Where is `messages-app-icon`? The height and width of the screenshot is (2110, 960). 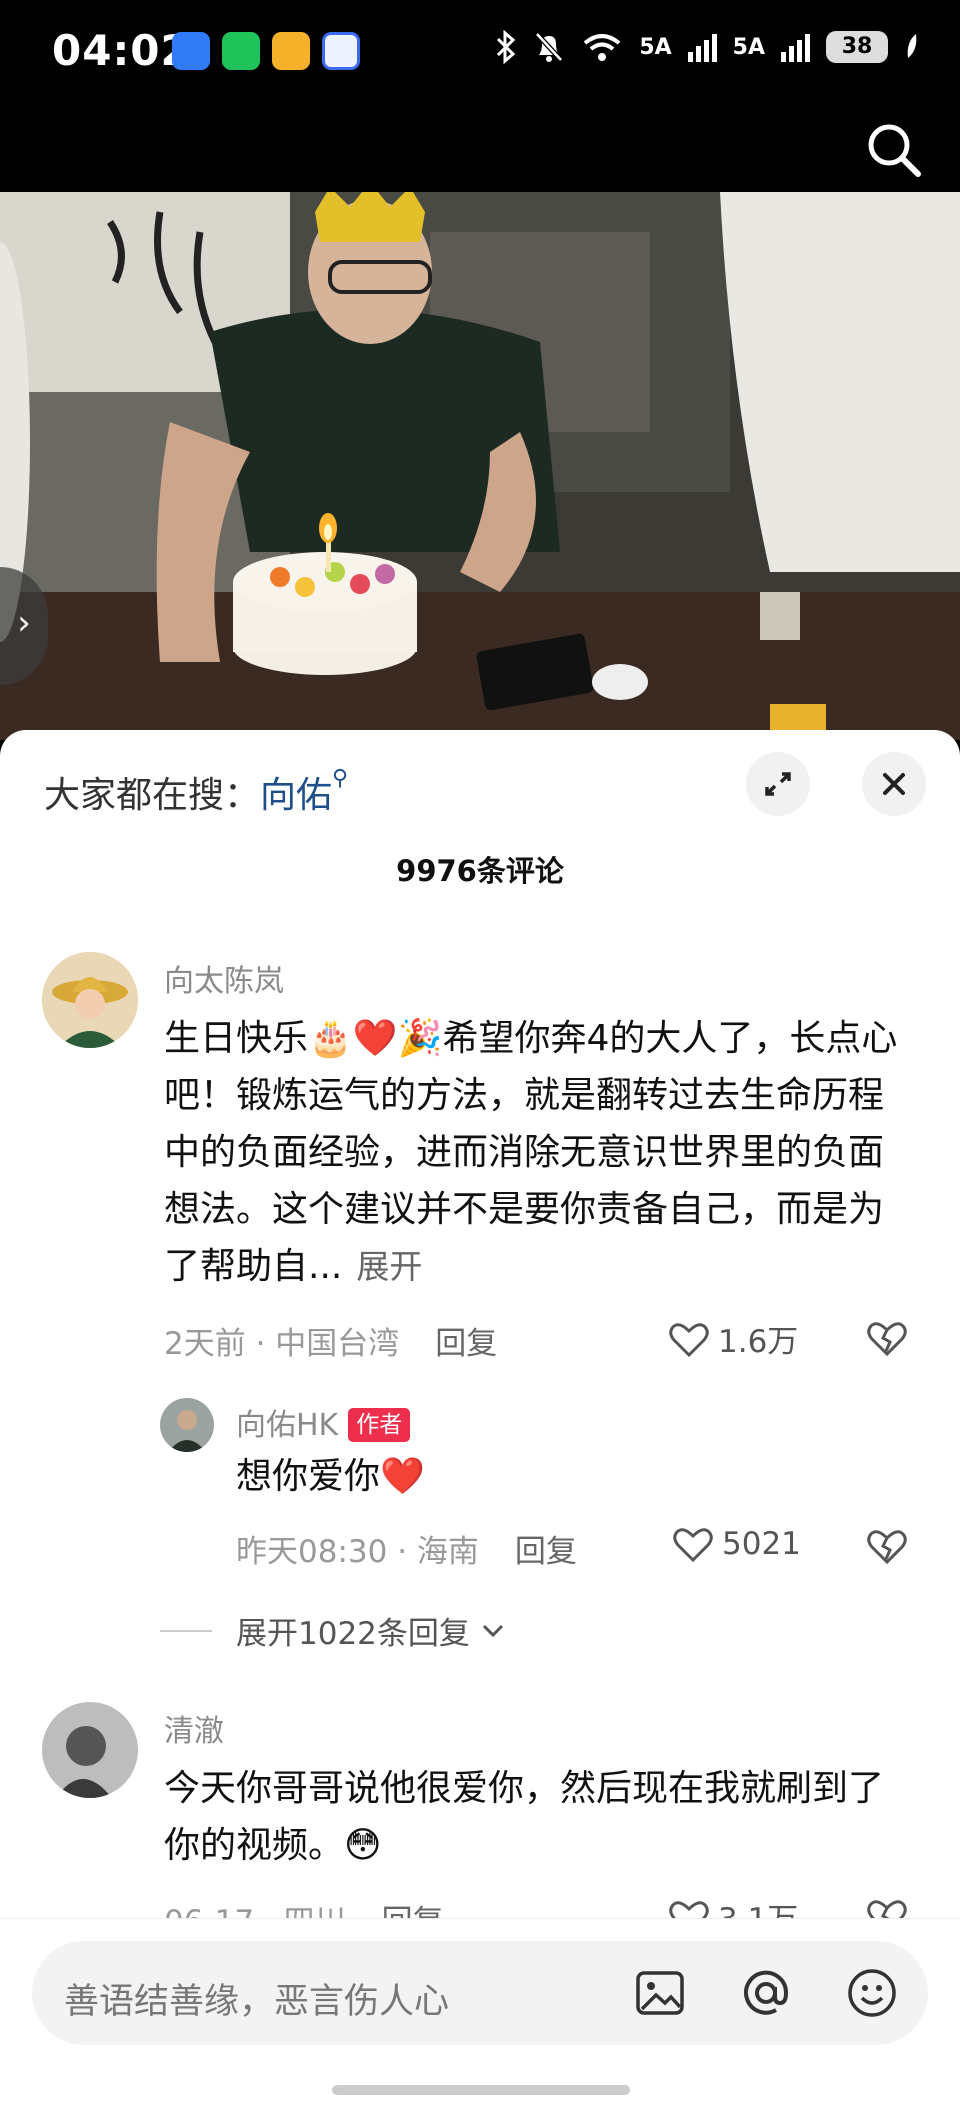 messages-app-icon is located at coordinates (191, 51).